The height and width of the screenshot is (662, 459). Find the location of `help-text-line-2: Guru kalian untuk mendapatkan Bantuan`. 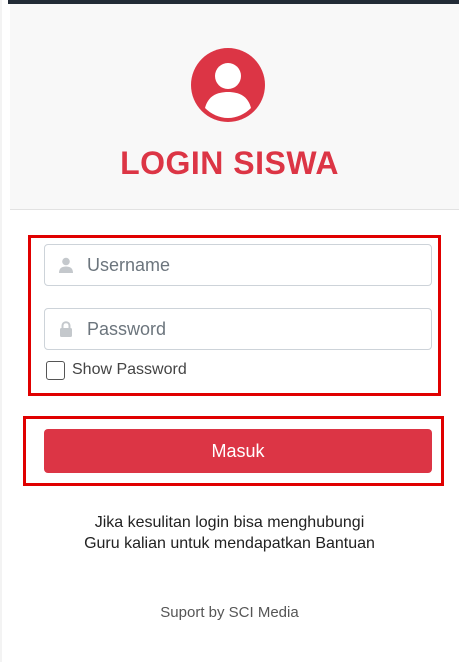

help-text-line-2: Guru kalian untuk mendapatkan Bantuan is located at coordinates (229, 543).